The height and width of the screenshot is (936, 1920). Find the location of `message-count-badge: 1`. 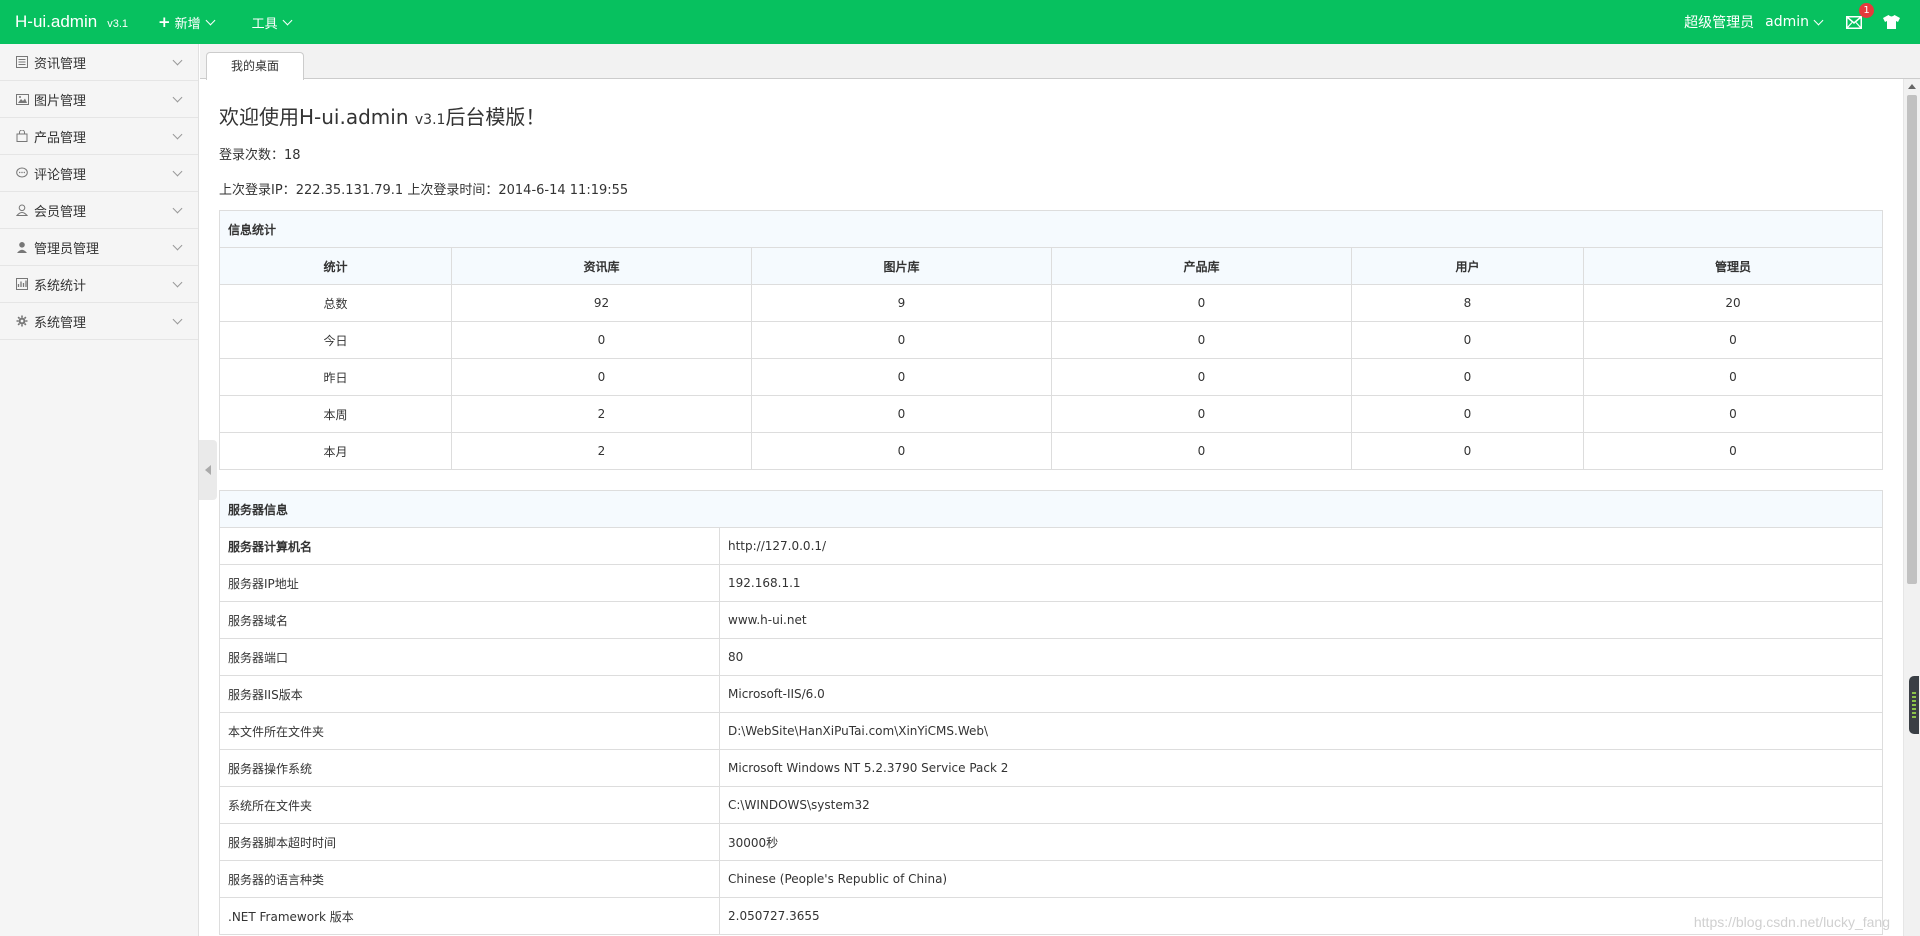

message-count-badge: 1 is located at coordinates (1866, 10).